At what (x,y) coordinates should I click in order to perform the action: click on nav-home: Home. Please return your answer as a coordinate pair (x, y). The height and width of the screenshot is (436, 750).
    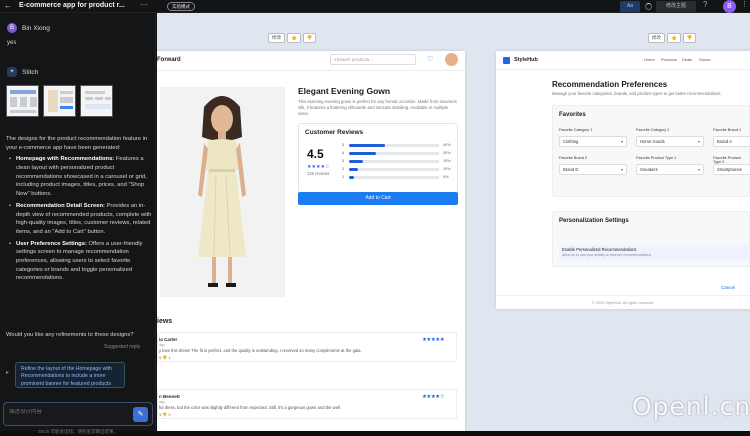
    Looking at the image, I should click on (649, 59).